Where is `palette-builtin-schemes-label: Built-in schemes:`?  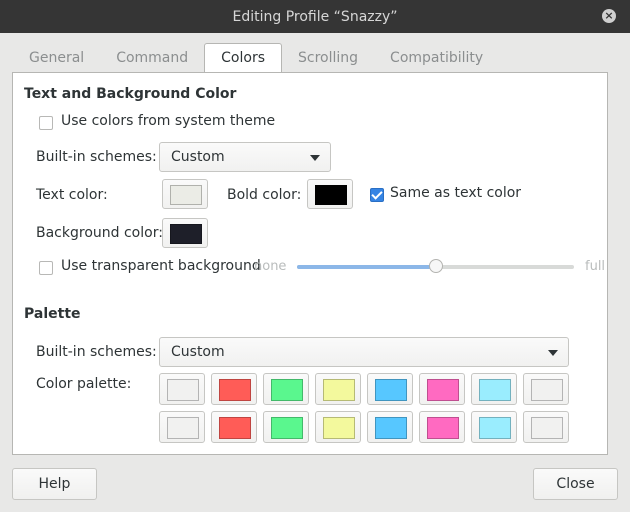
palette-builtin-schemes-label: Built-in schemes: is located at coordinates (96, 352).